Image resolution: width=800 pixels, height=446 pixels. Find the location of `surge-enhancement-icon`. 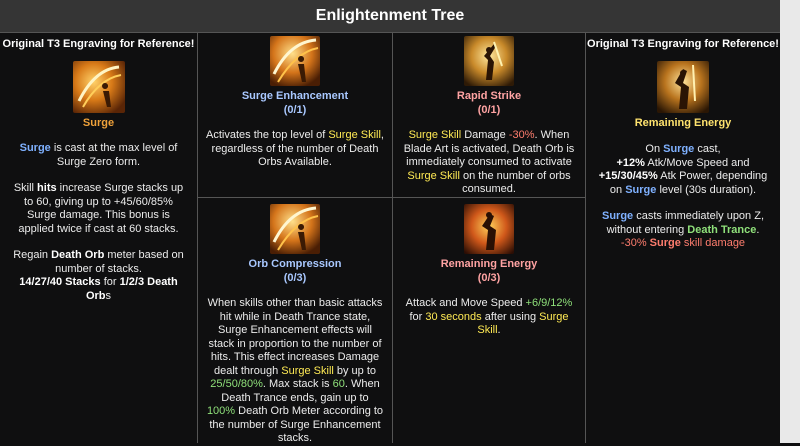

surge-enhancement-icon is located at coordinates (295, 61).